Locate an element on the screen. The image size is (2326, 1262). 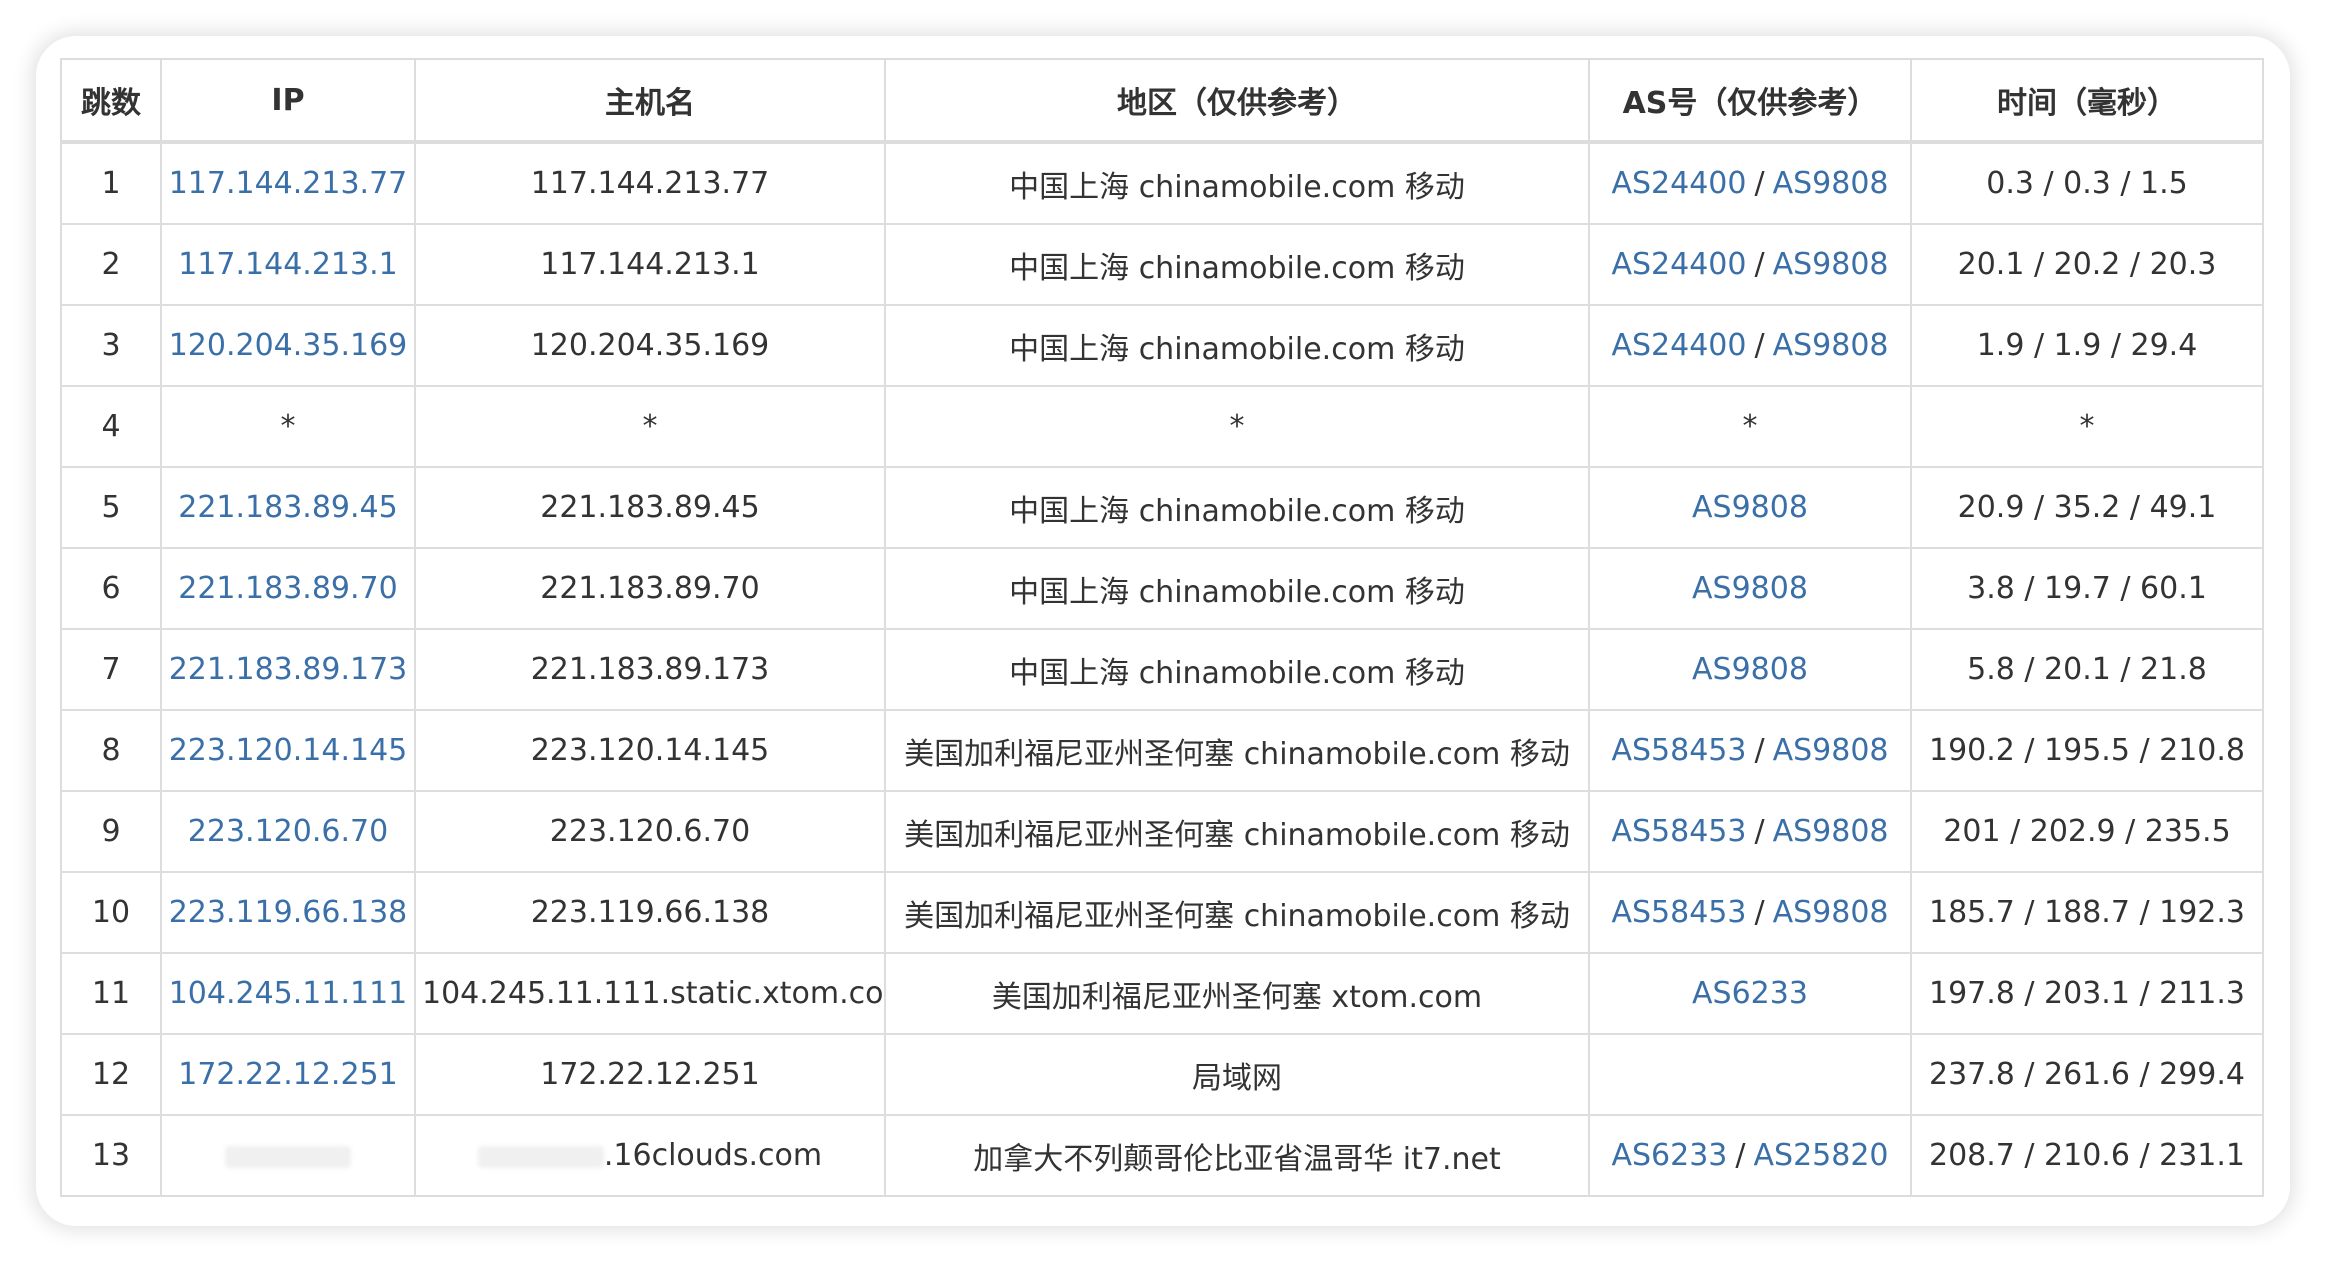
table-row: 4 * * * * * is located at coordinates (1162, 426).